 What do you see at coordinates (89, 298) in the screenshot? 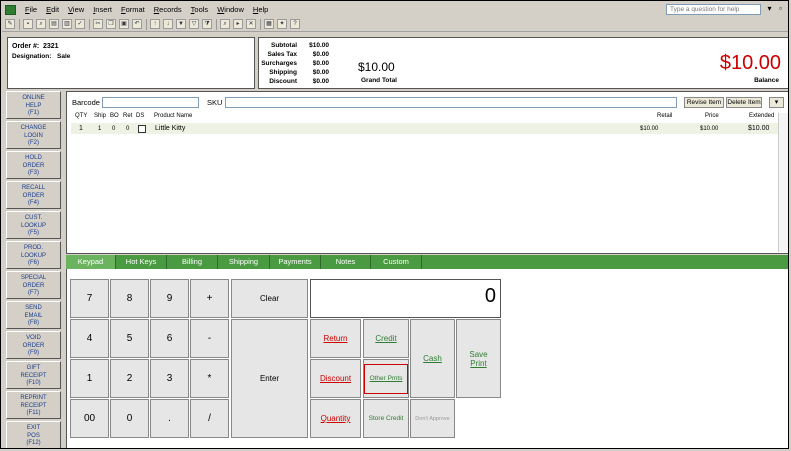
I see `key-7: 7` at bounding box center [89, 298].